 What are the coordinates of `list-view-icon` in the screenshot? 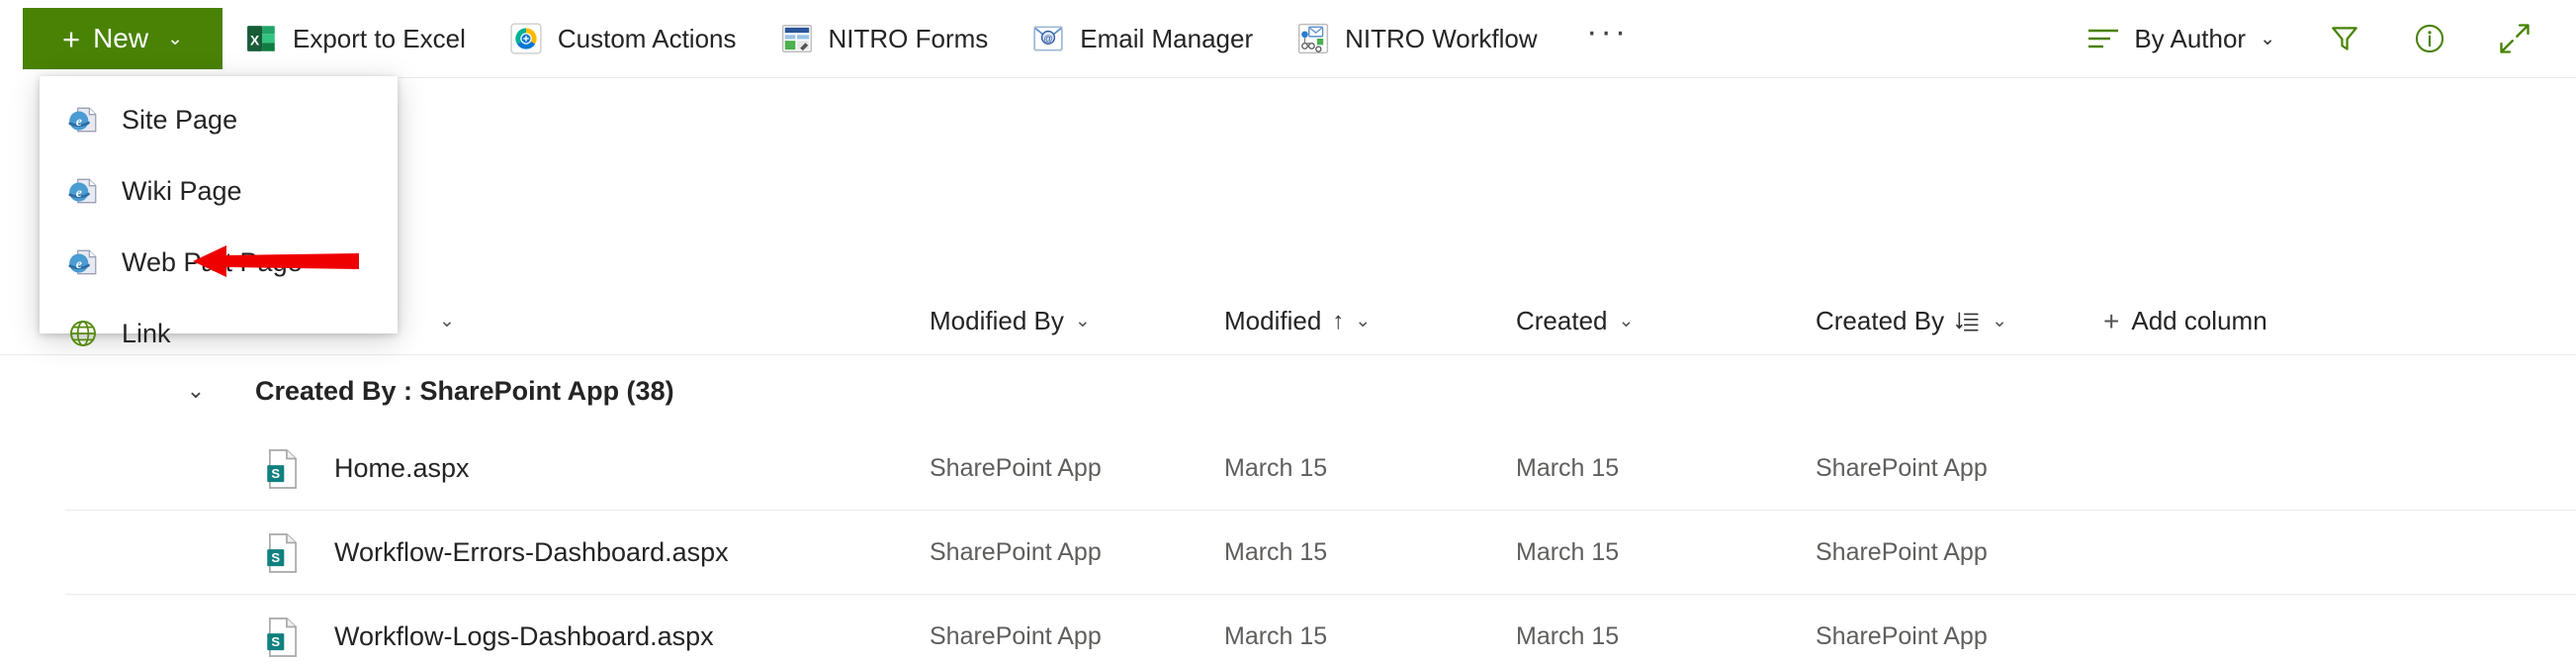 It's located at (2103, 38).